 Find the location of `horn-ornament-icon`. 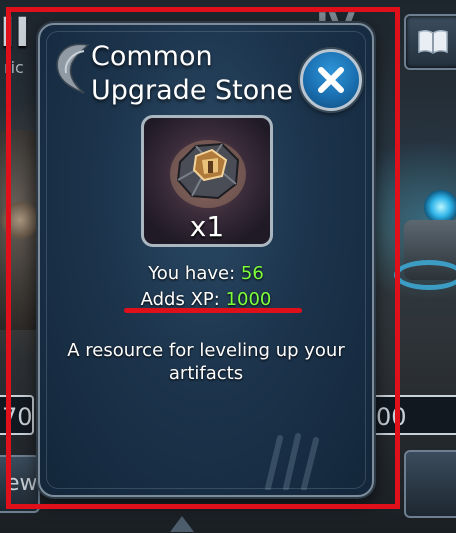

horn-ornament-icon is located at coordinates (73, 68).